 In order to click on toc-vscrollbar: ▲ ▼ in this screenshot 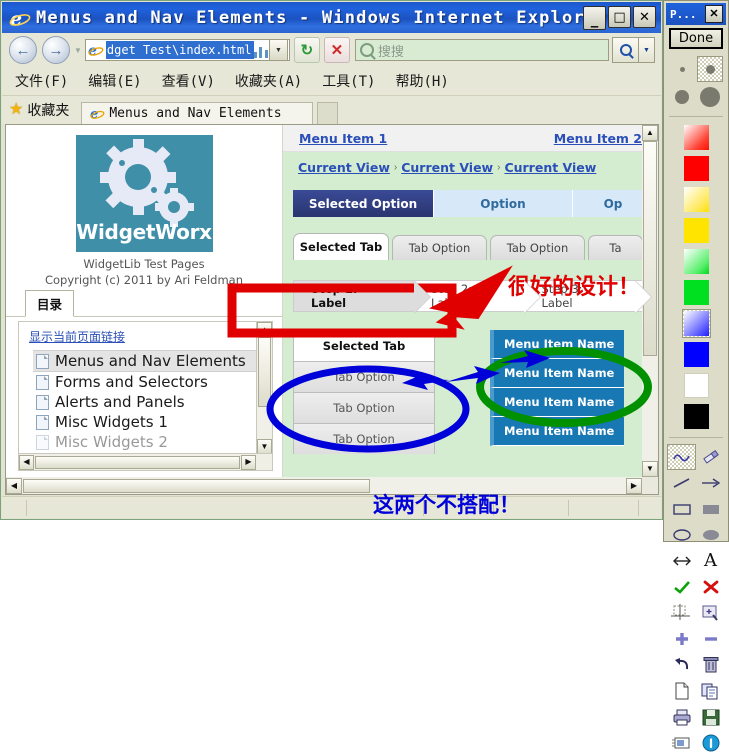, I will do `click(264, 388)`.